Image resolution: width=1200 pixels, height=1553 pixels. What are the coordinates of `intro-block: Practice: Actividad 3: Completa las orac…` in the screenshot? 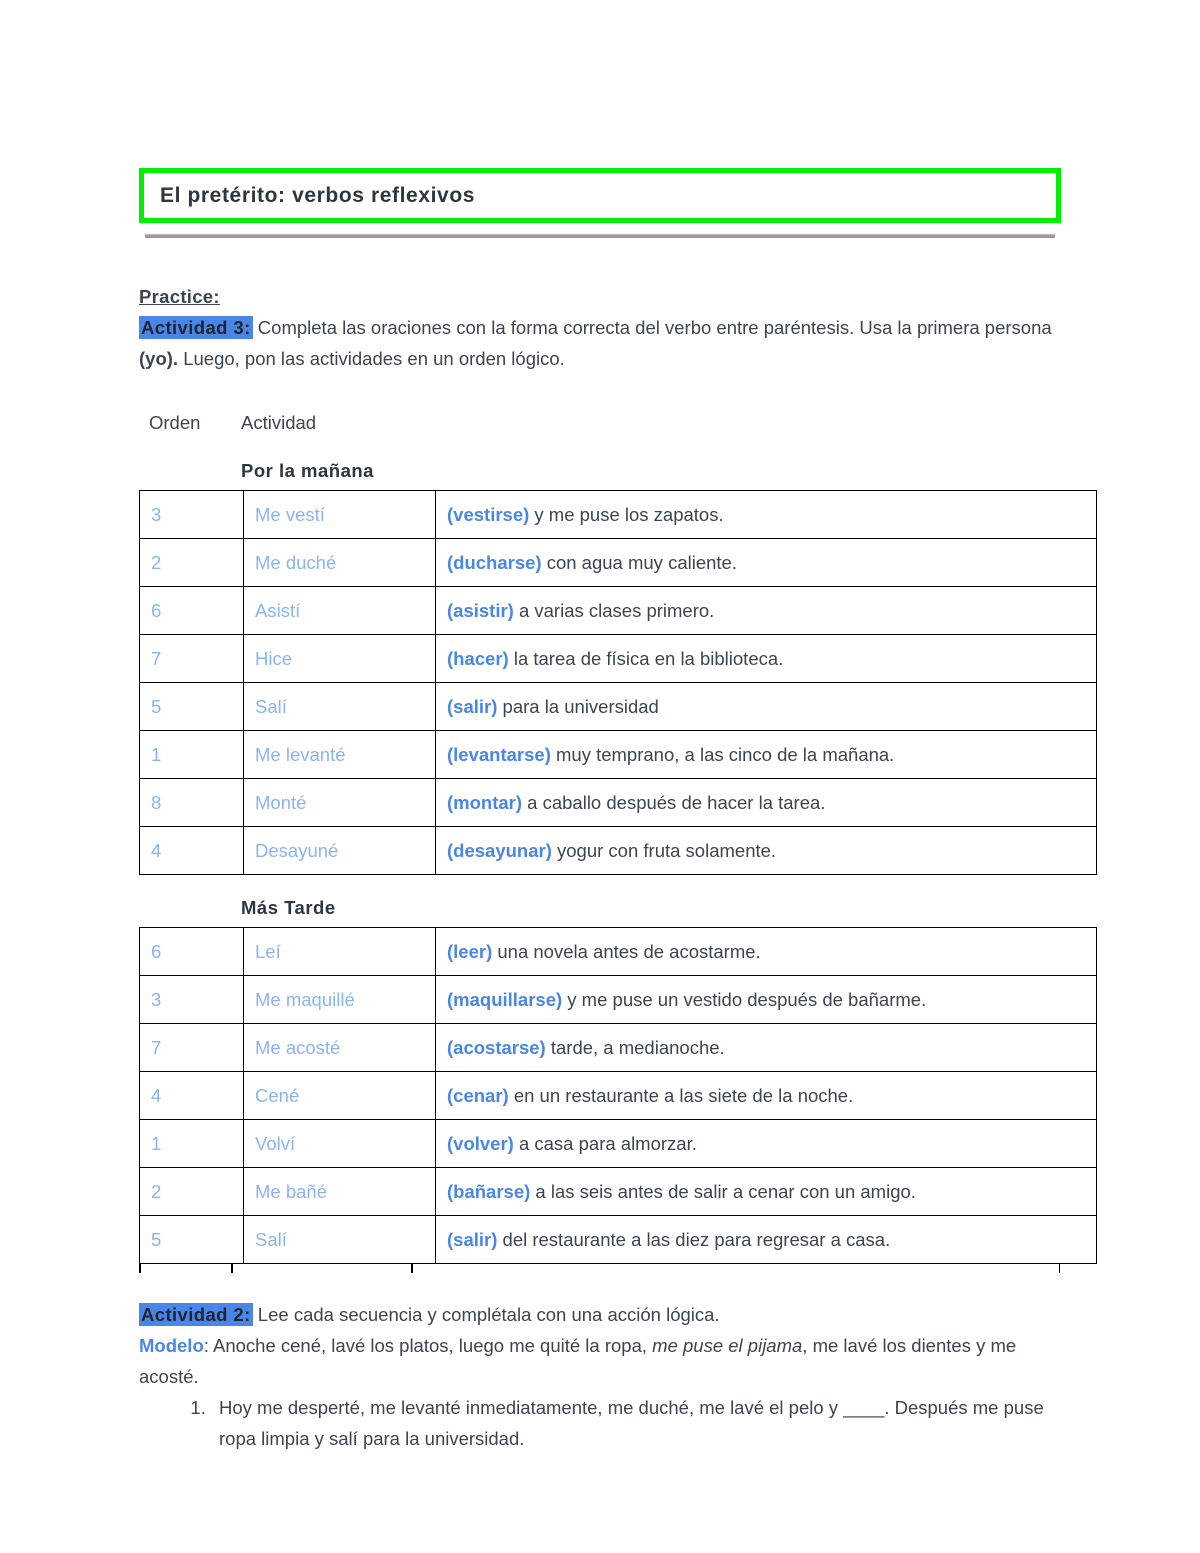 It's located at (600, 327).